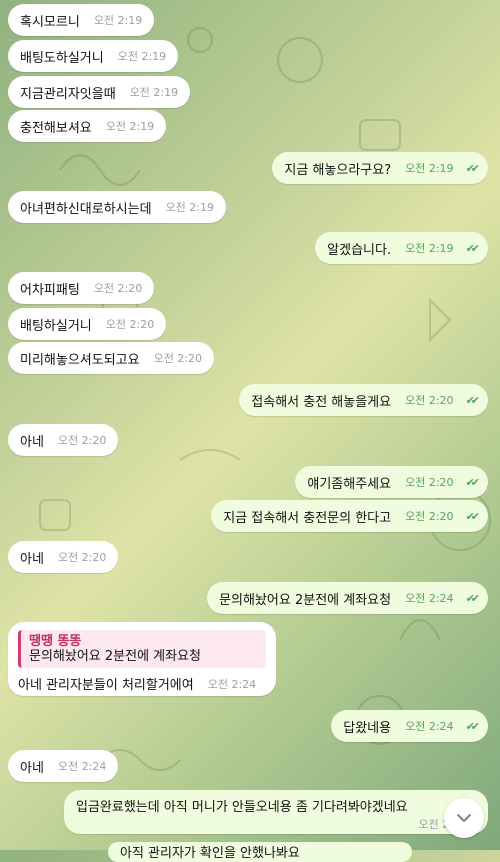 The image size is (500, 862). Describe the element at coordinates (359, 250) in the screenshot. I see `message-text: 알겠습니다.` at that location.